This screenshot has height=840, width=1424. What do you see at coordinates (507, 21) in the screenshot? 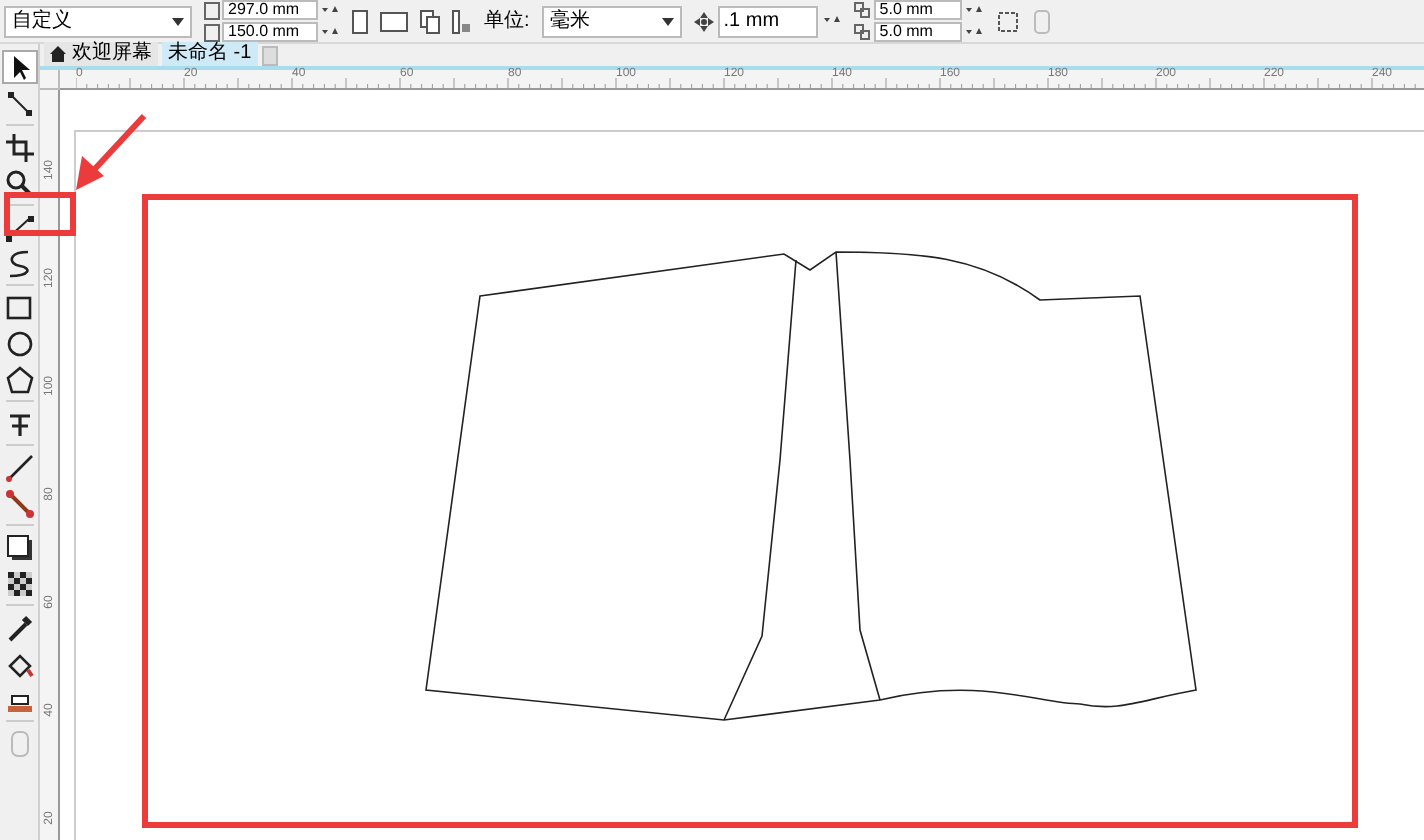
I see `unit-label: 单位:` at bounding box center [507, 21].